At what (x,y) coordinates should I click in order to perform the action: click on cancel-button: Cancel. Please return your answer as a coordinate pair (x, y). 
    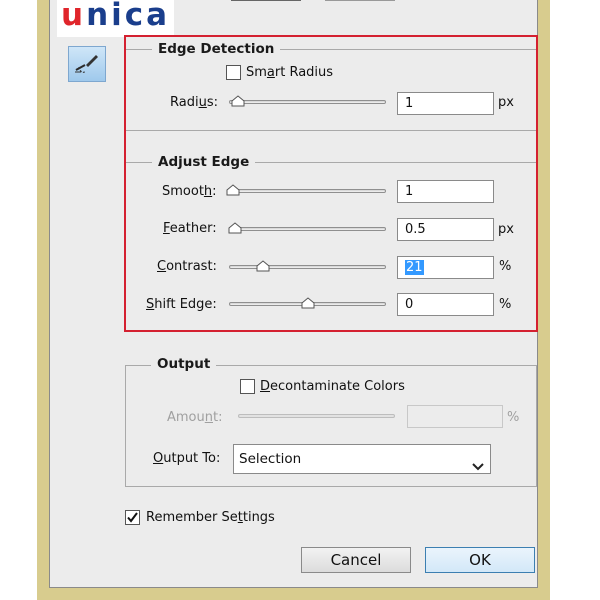
    Looking at the image, I should click on (356, 560).